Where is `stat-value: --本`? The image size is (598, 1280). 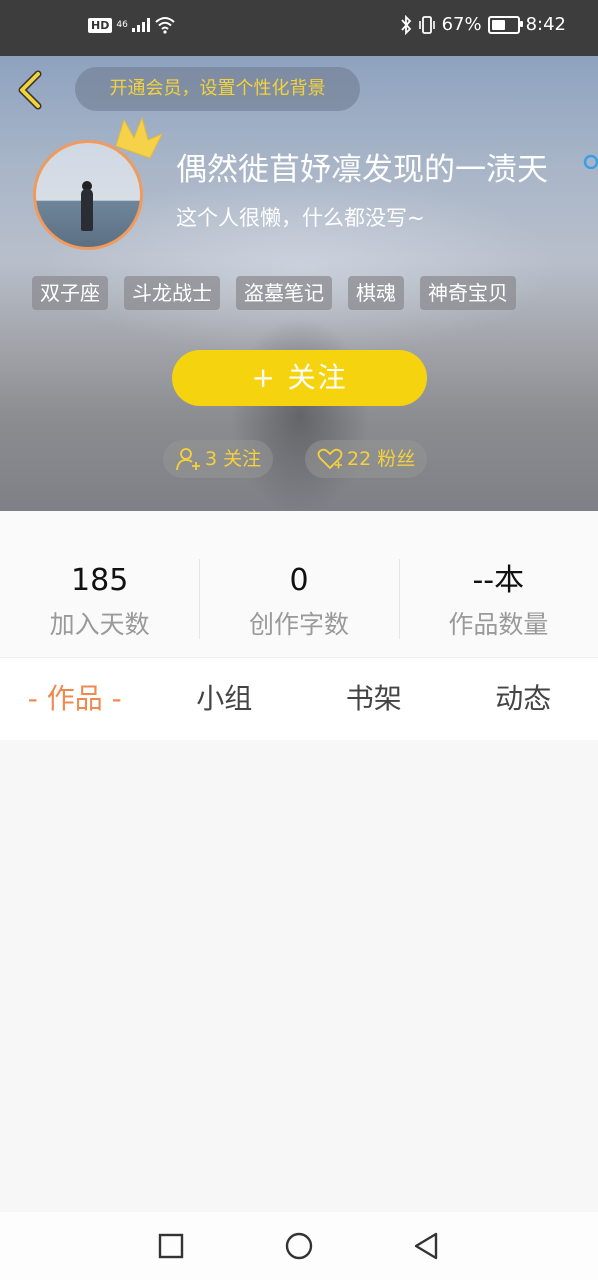
stat-value: --本 is located at coordinates (498, 580).